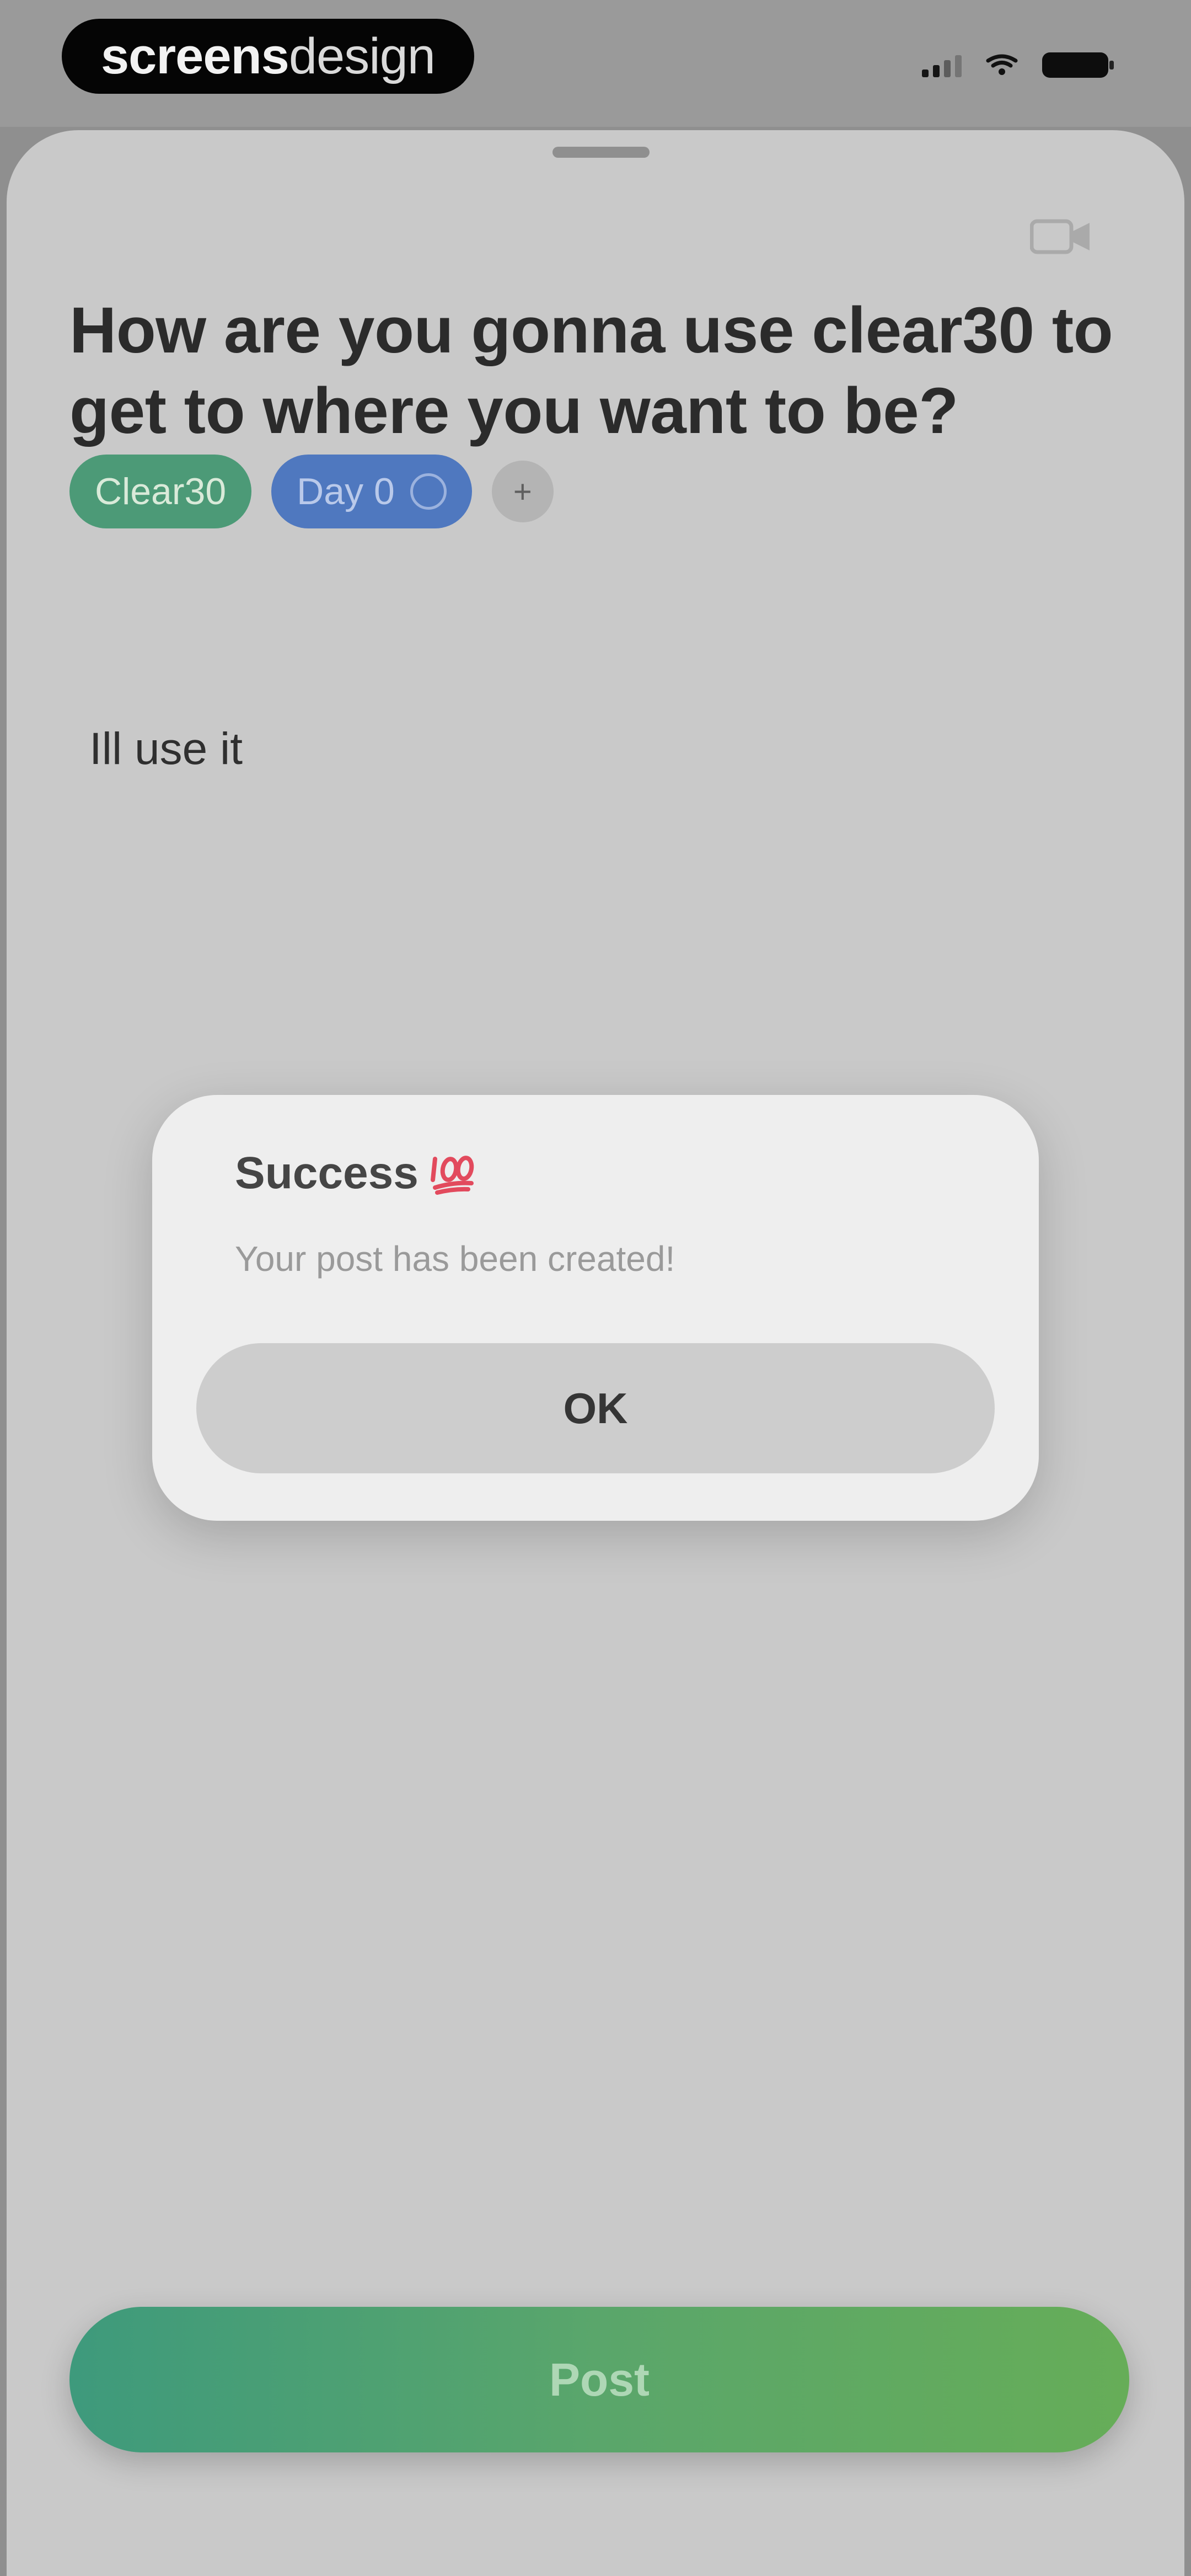  Describe the element at coordinates (595, 1308) in the screenshot. I see `success-alert: Success Your post has been created! OK` at that location.